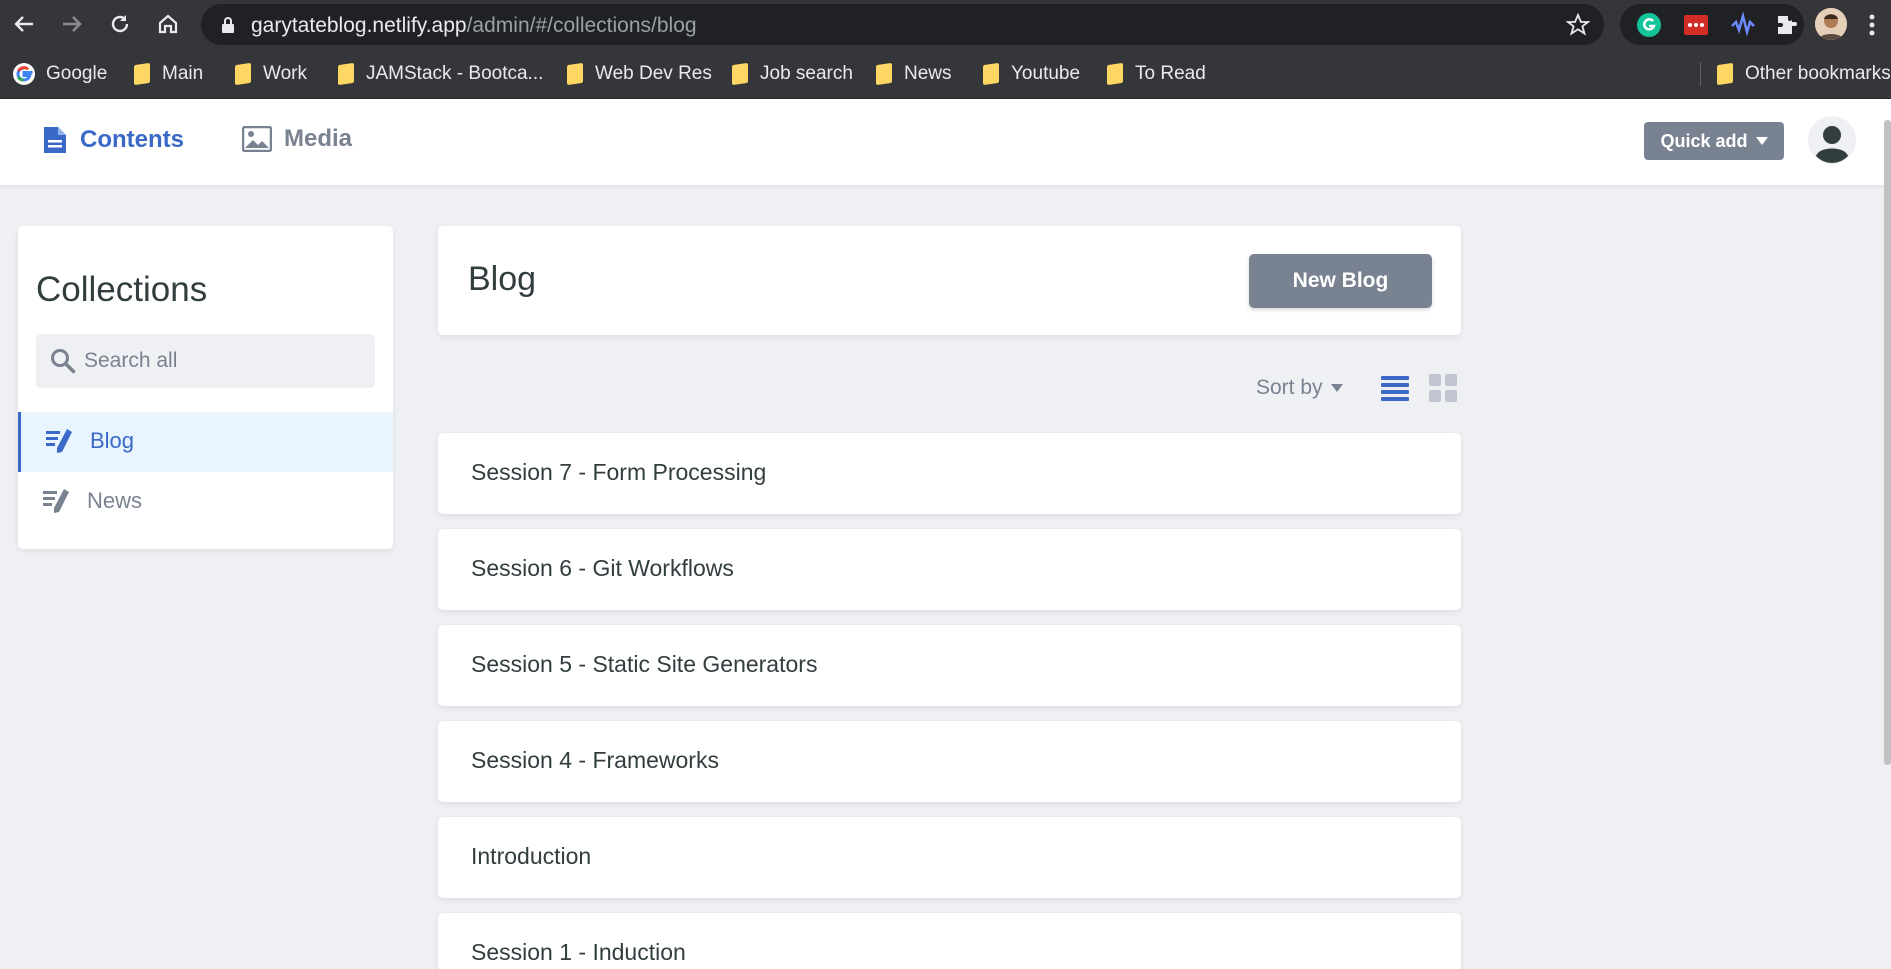 The width and height of the screenshot is (1891, 969). I want to click on bookmark-label: Web Dev Res, so click(653, 73).